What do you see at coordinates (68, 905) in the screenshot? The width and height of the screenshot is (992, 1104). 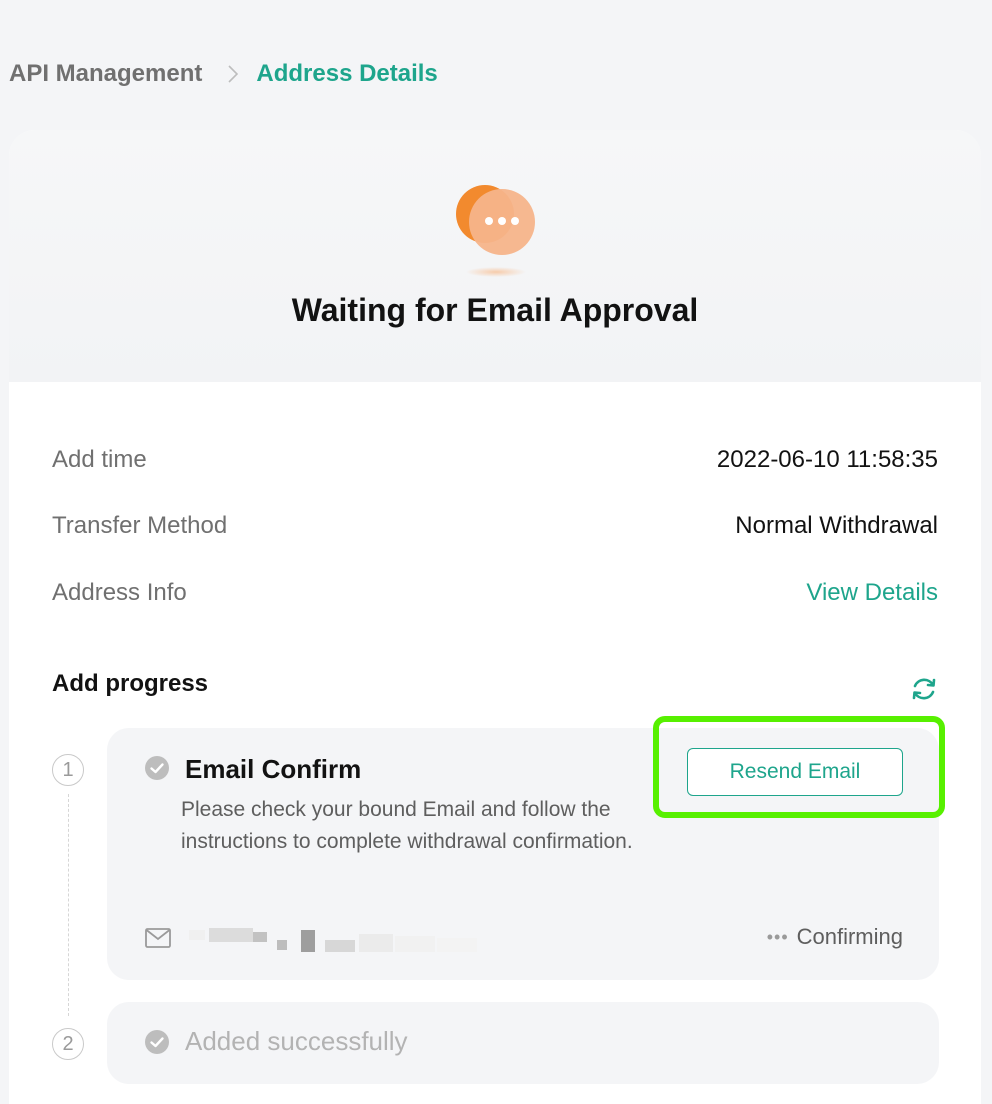 I see `step-connector-line` at bounding box center [68, 905].